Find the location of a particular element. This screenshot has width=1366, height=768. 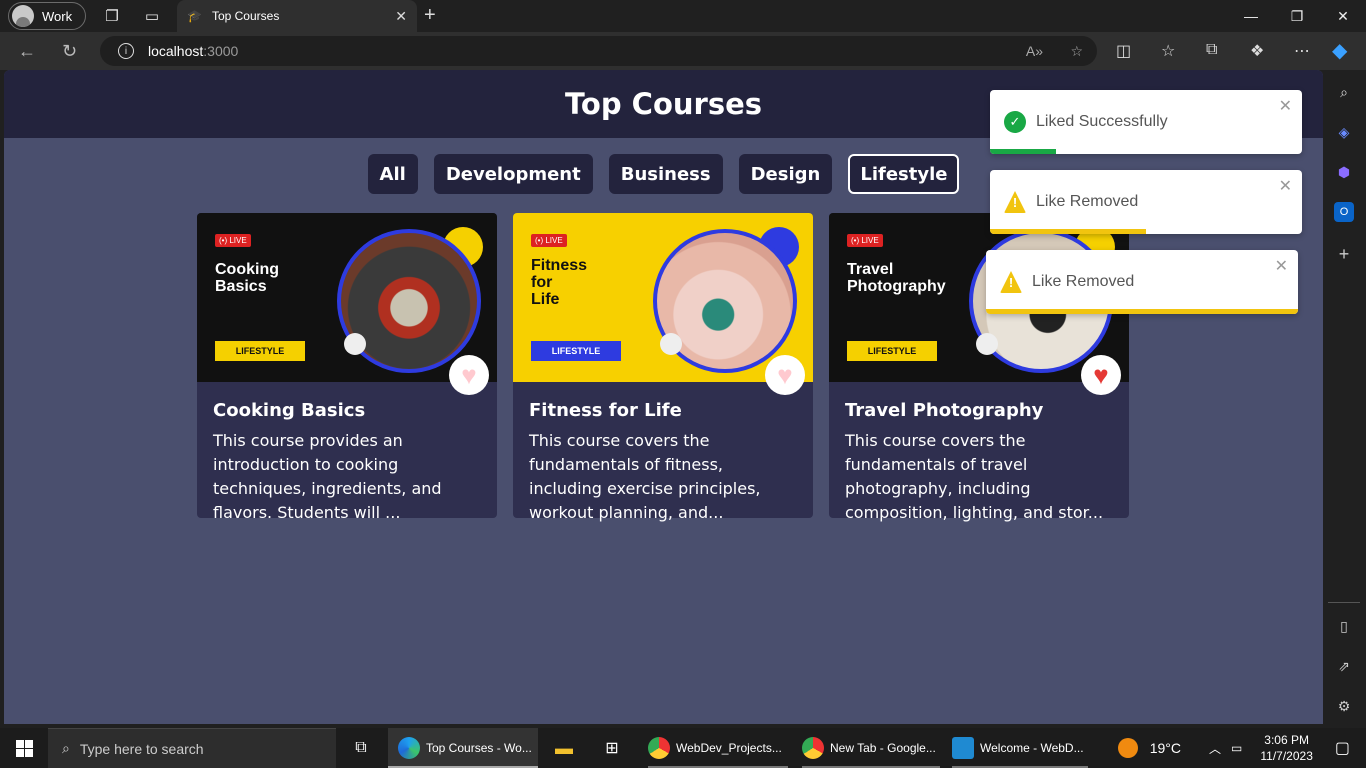

profile-button: Work is located at coordinates (47, 16).